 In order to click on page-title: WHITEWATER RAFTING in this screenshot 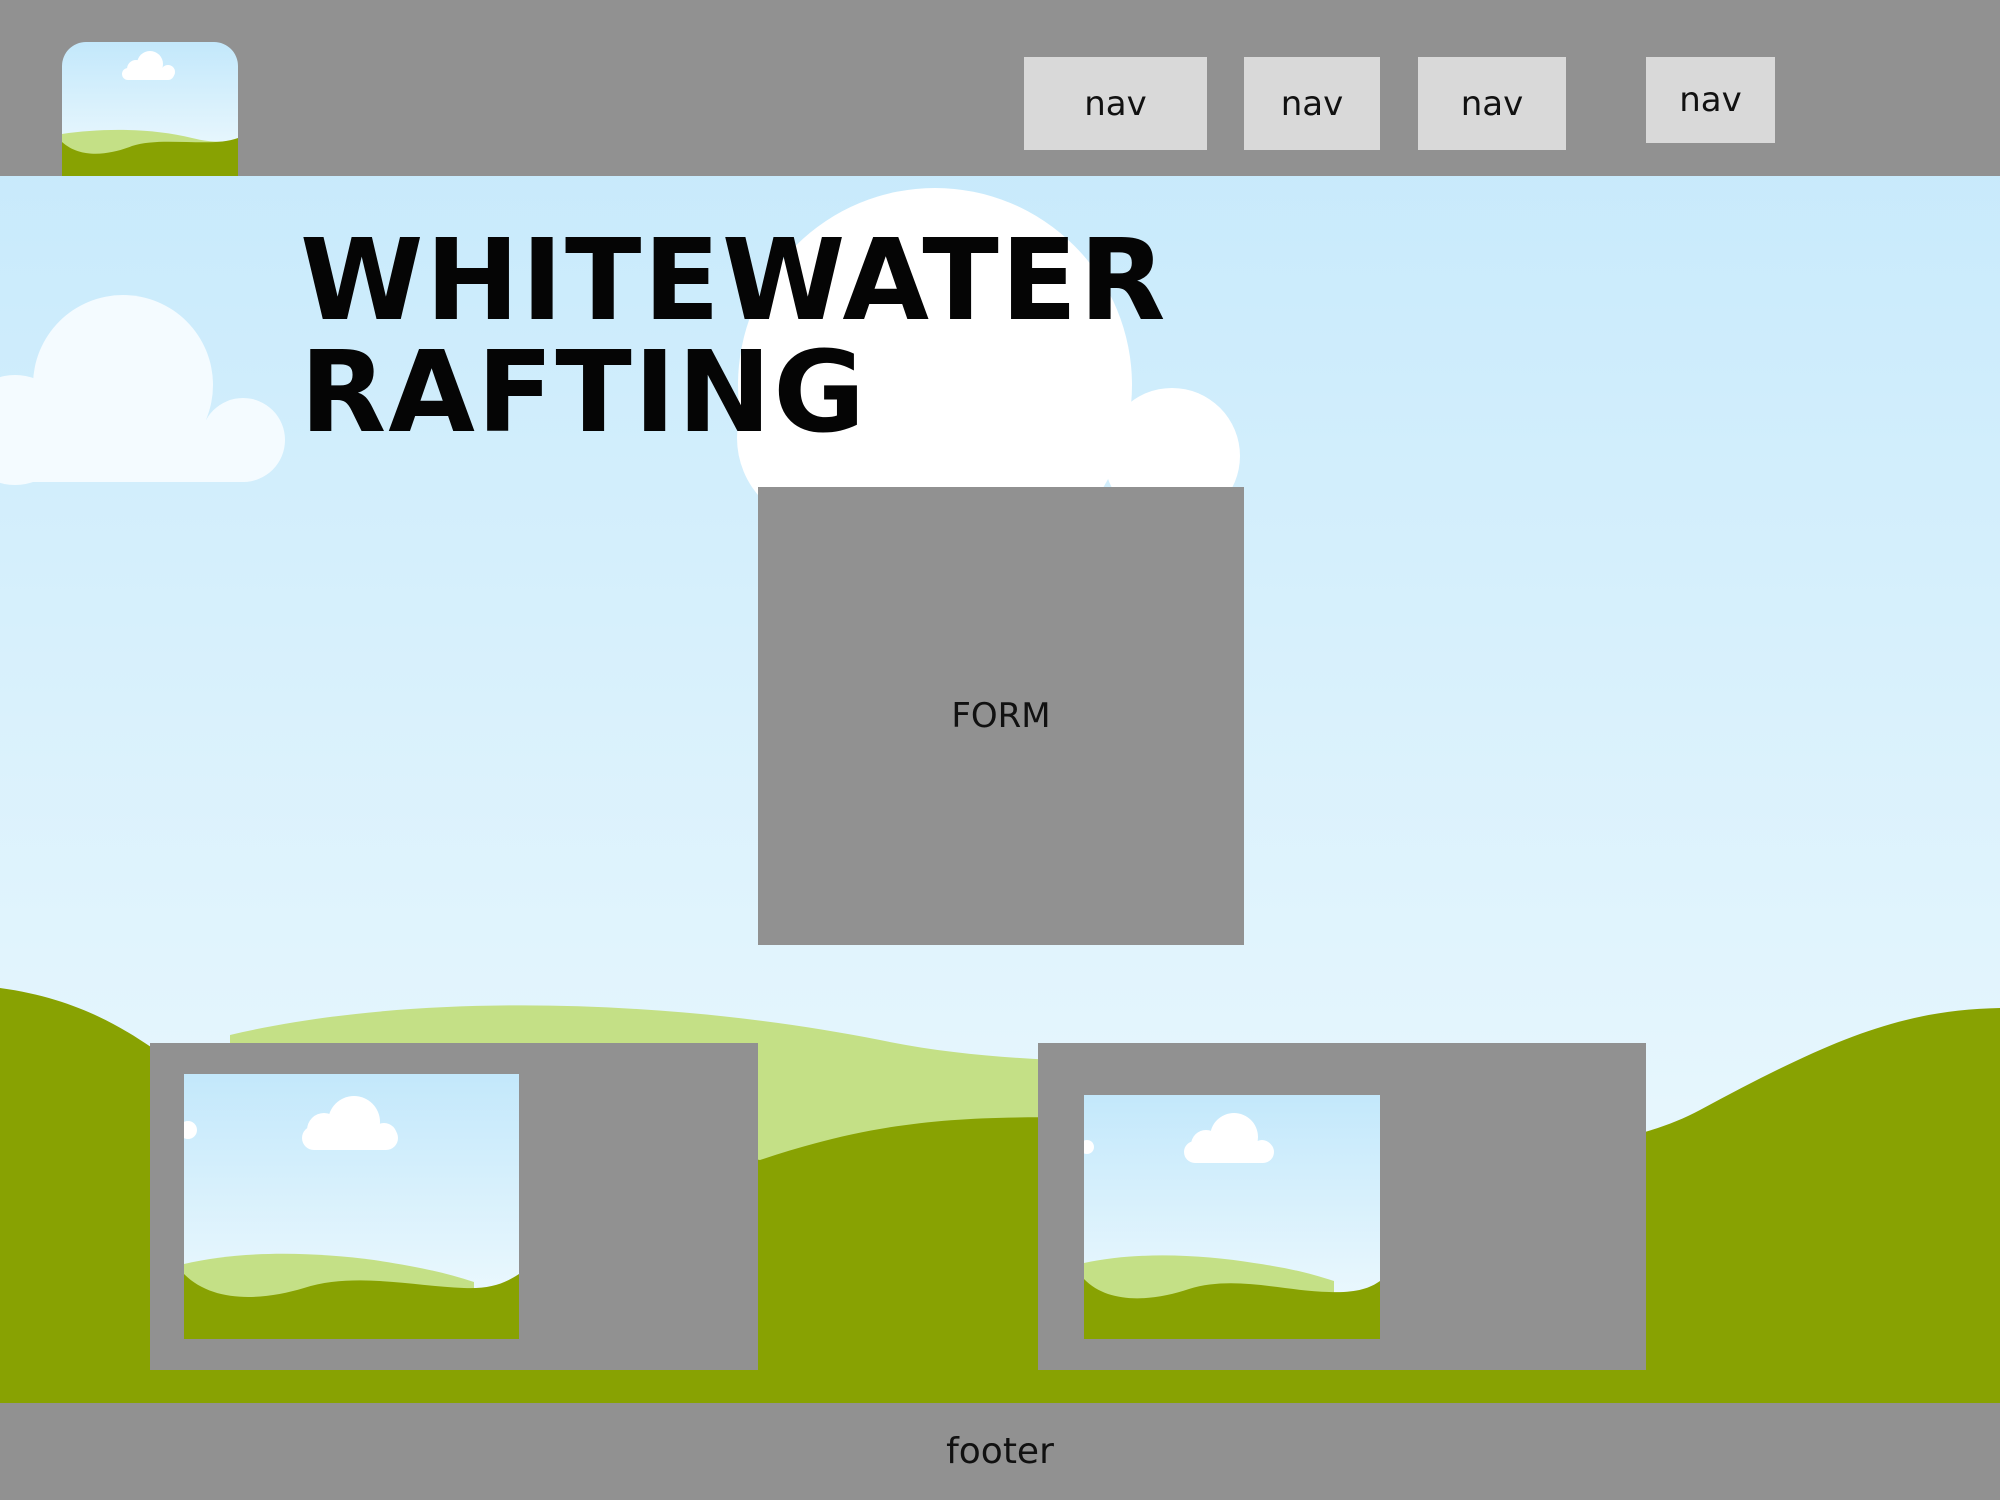, I will do `click(734, 337)`.